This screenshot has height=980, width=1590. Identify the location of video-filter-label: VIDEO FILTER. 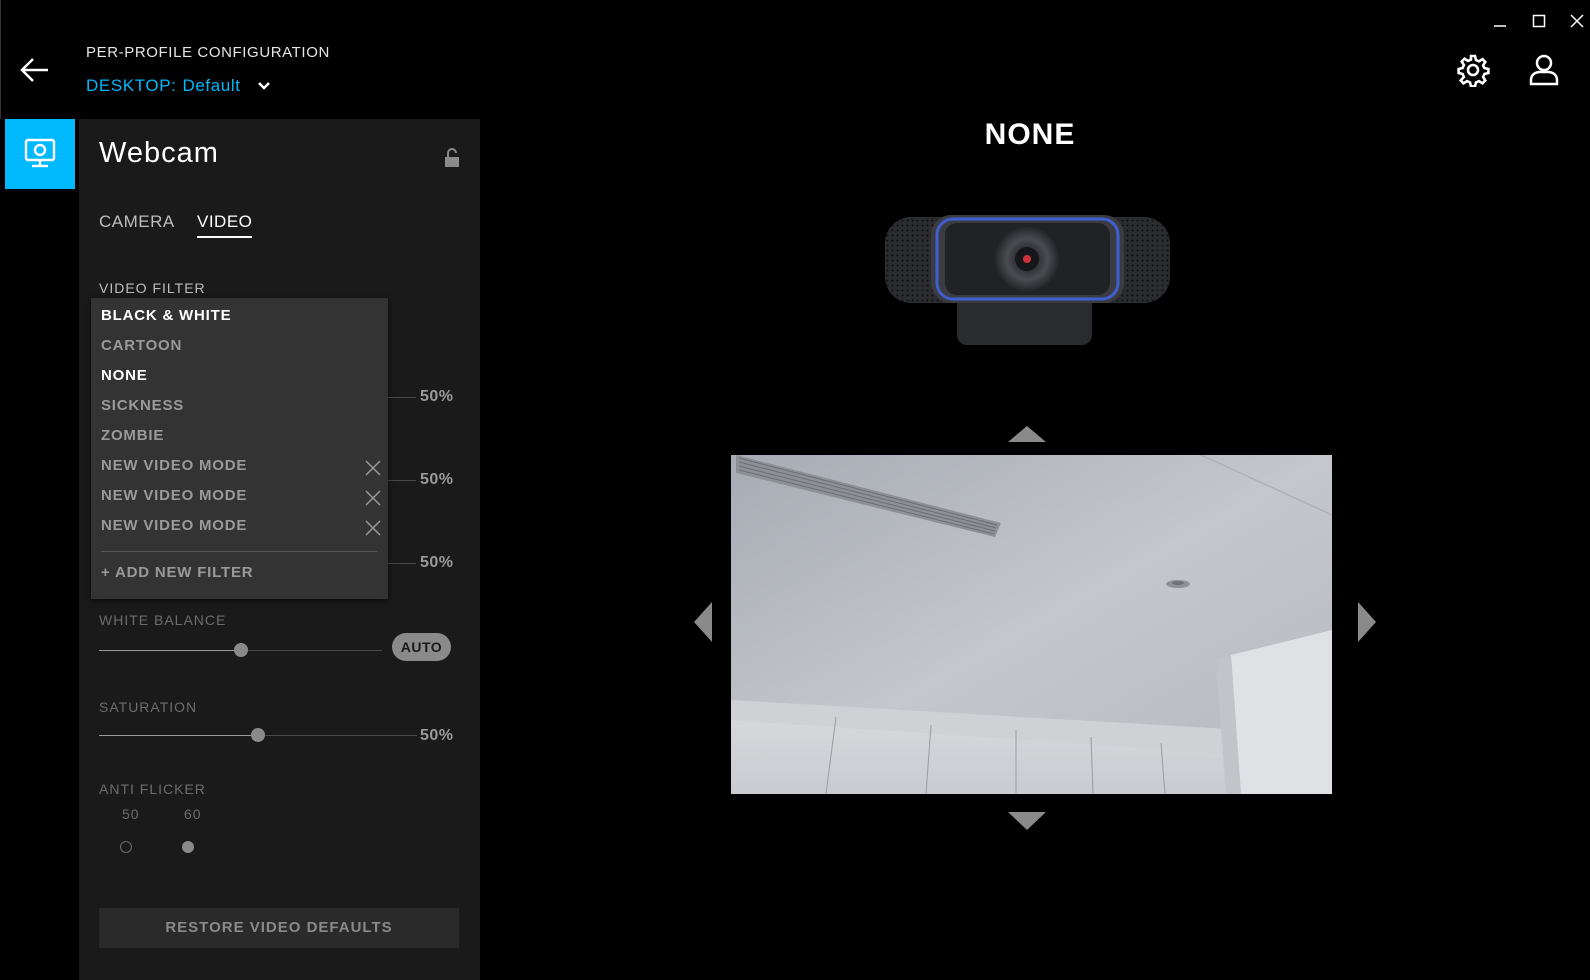
(152, 288).